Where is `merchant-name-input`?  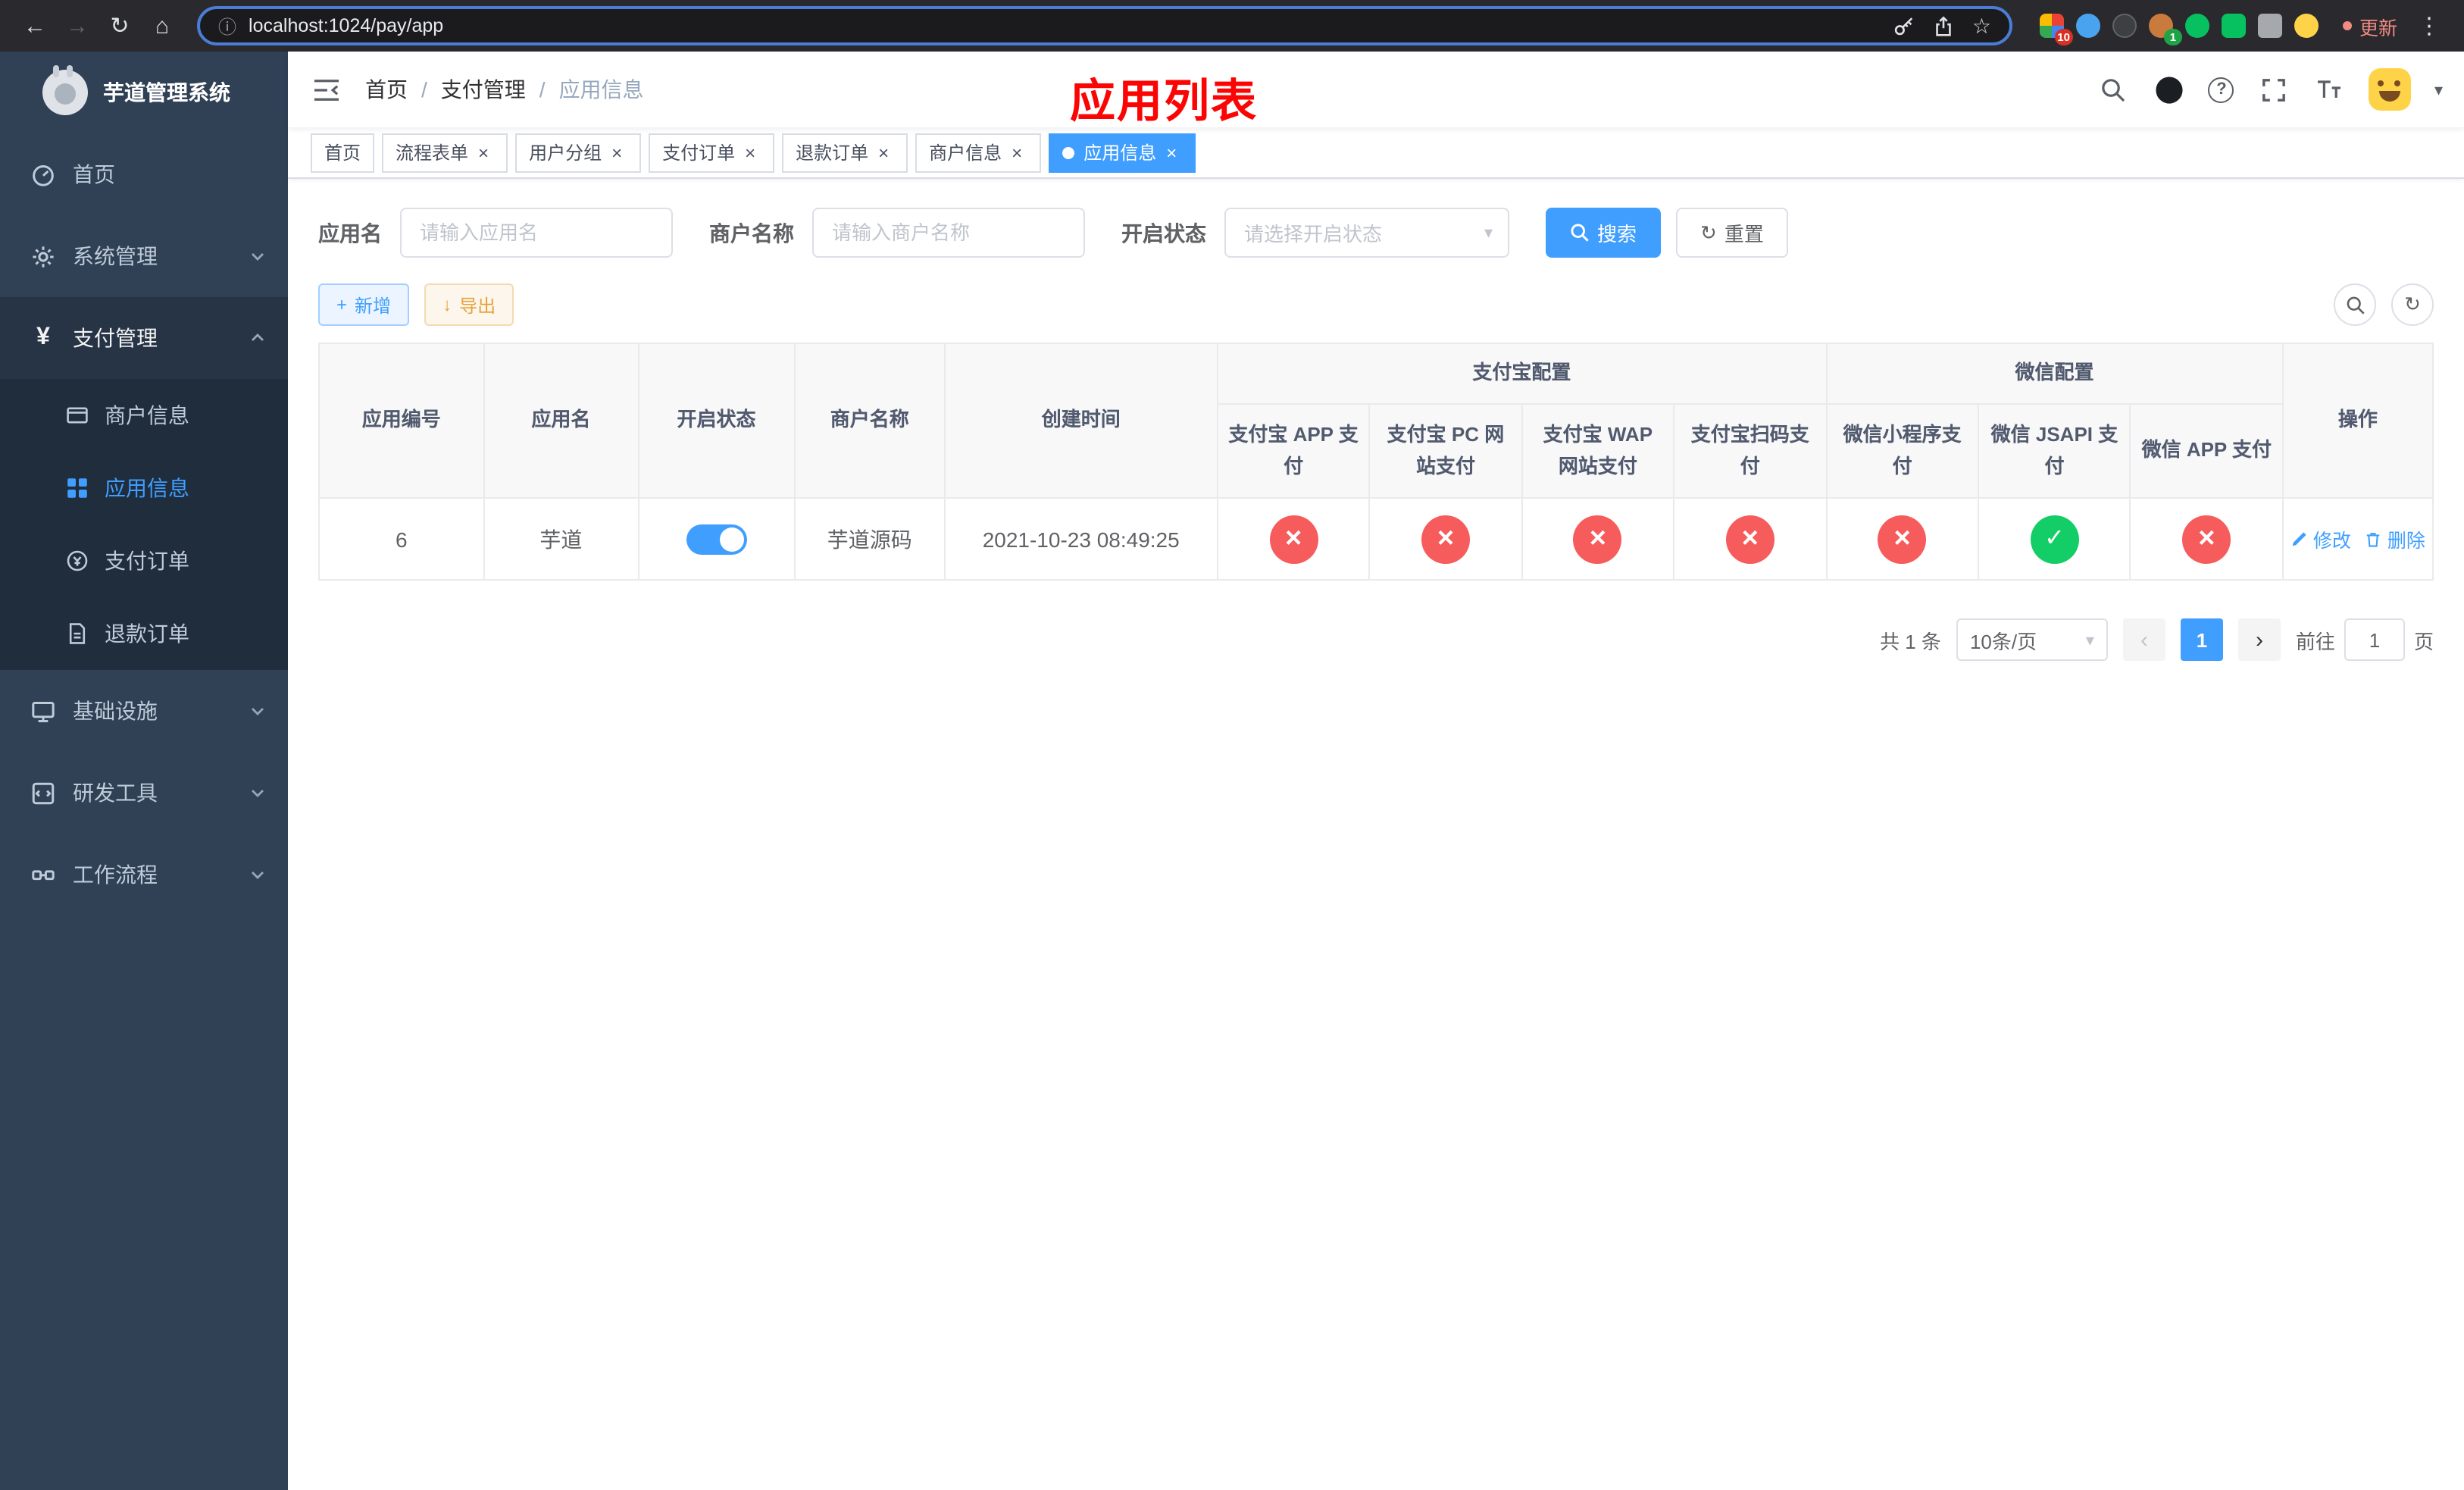 merchant-name-input is located at coordinates (948, 233).